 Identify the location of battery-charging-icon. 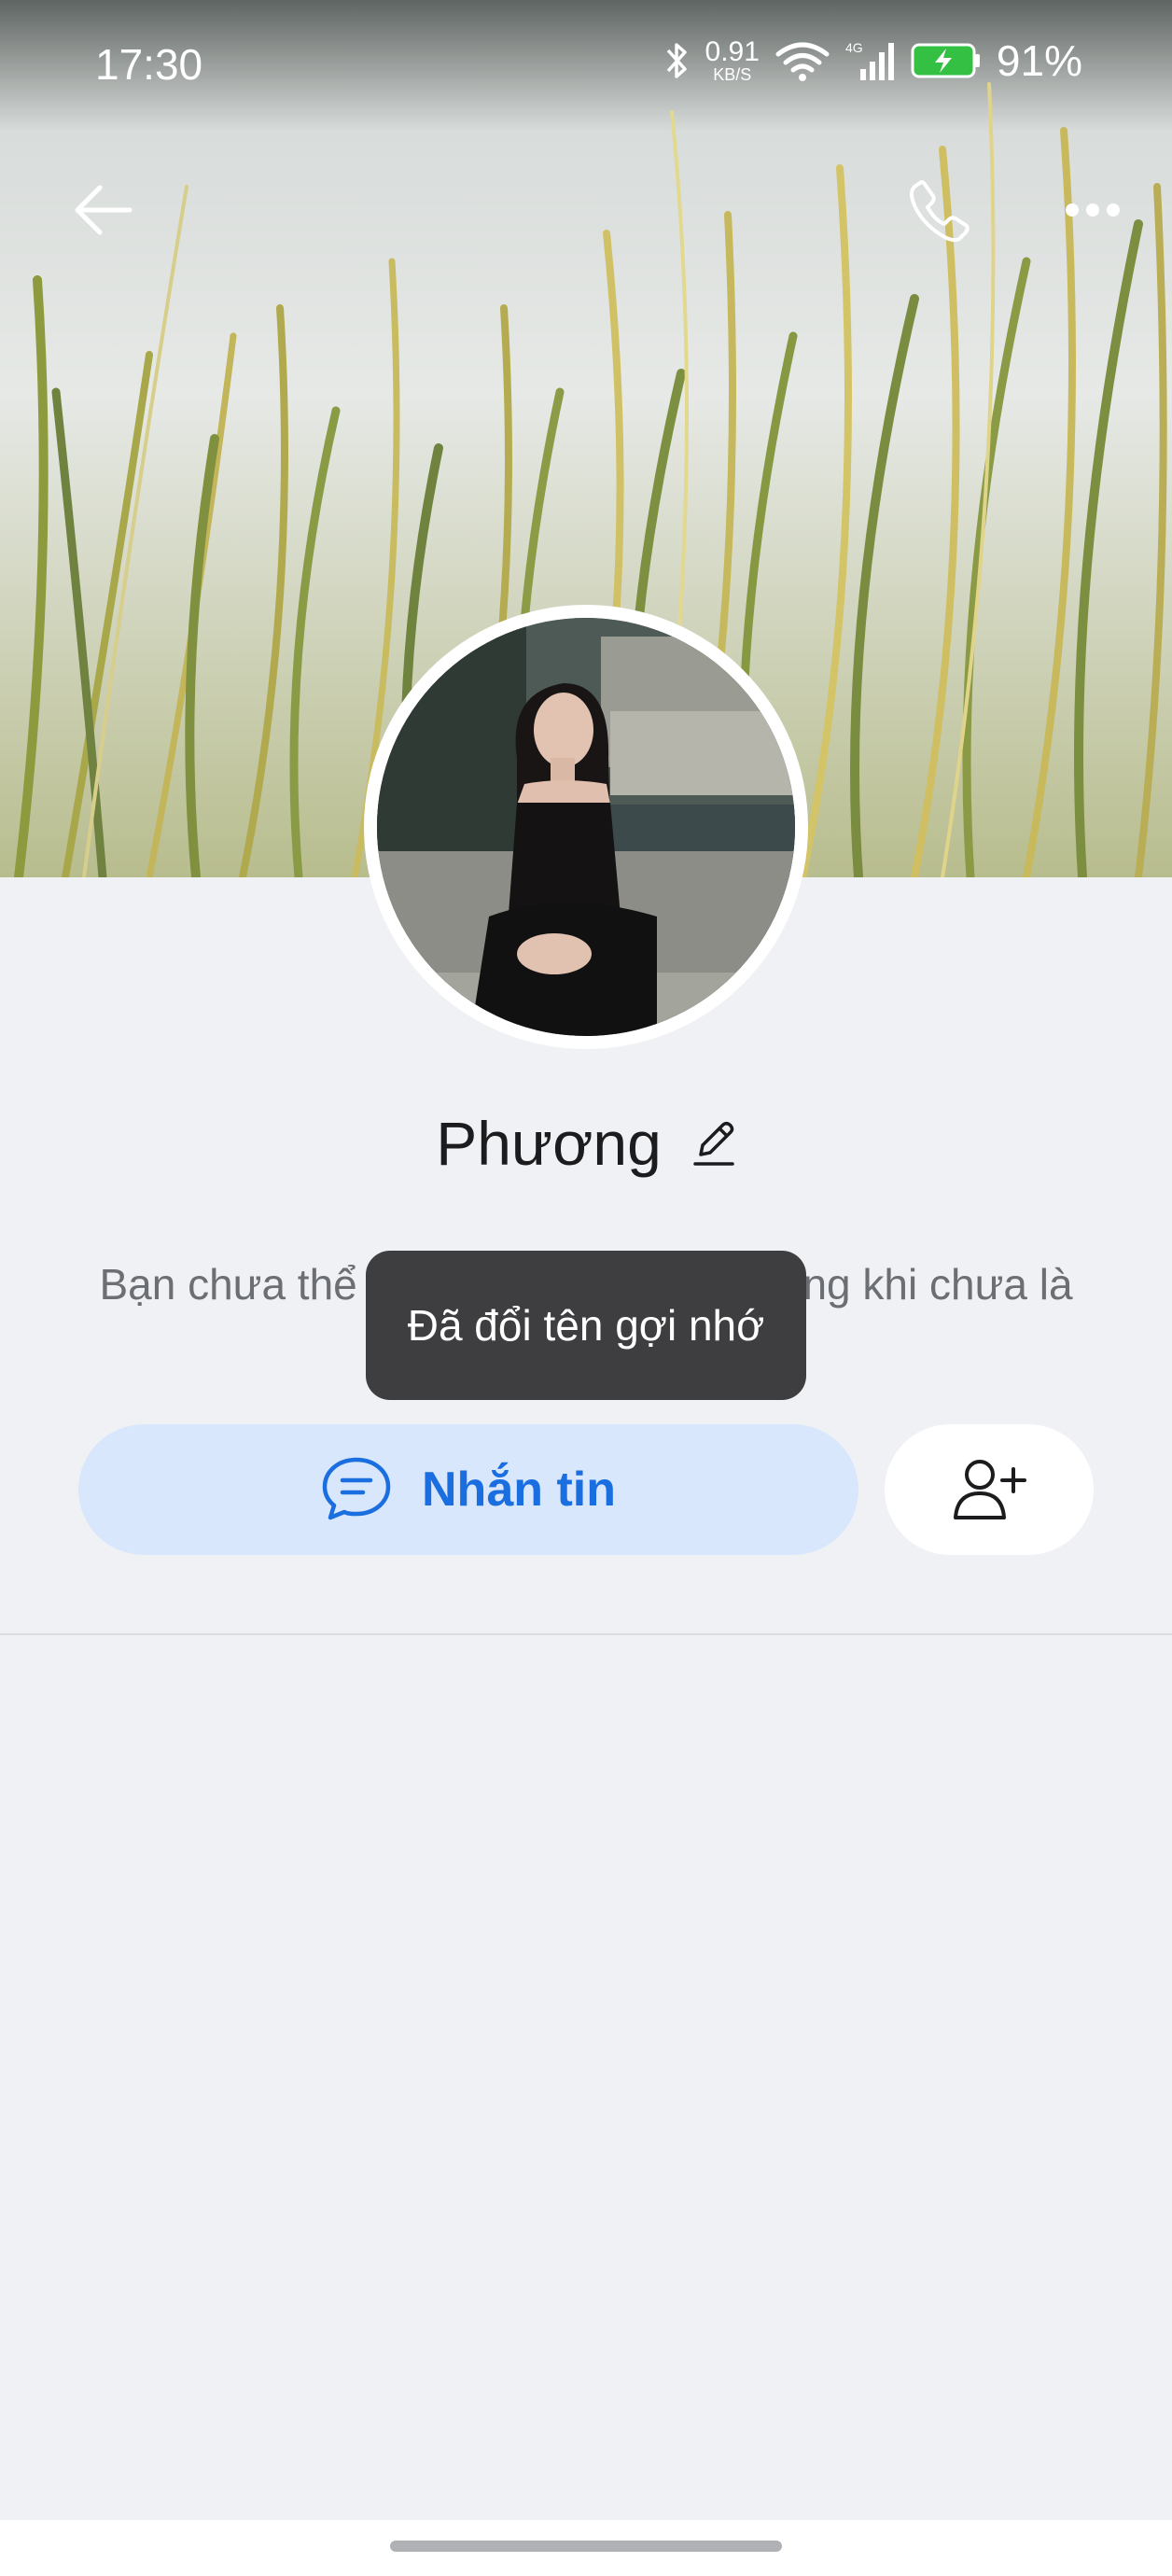
(945, 60).